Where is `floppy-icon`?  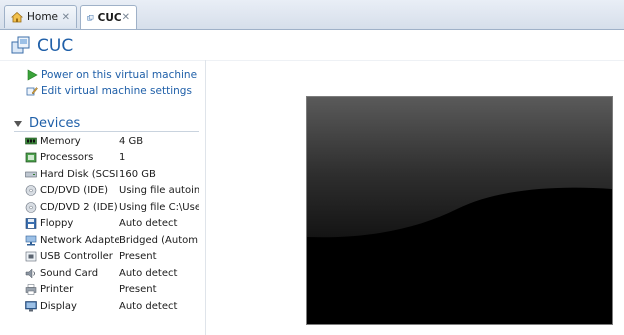
floppy-icon is located at coordinates (31, 224).